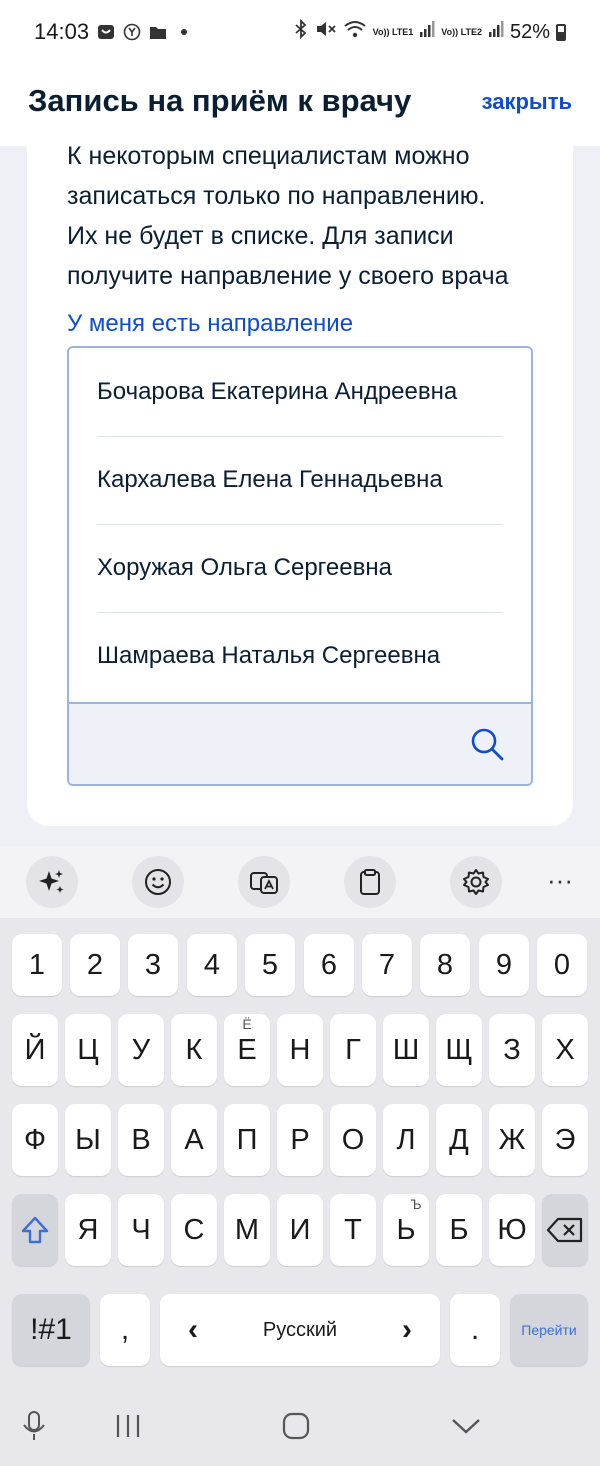 Image resolution: width=600 pixels, height=1466 pixels. I want to click on right-arrow-icon: ›, so click(407, 1329).